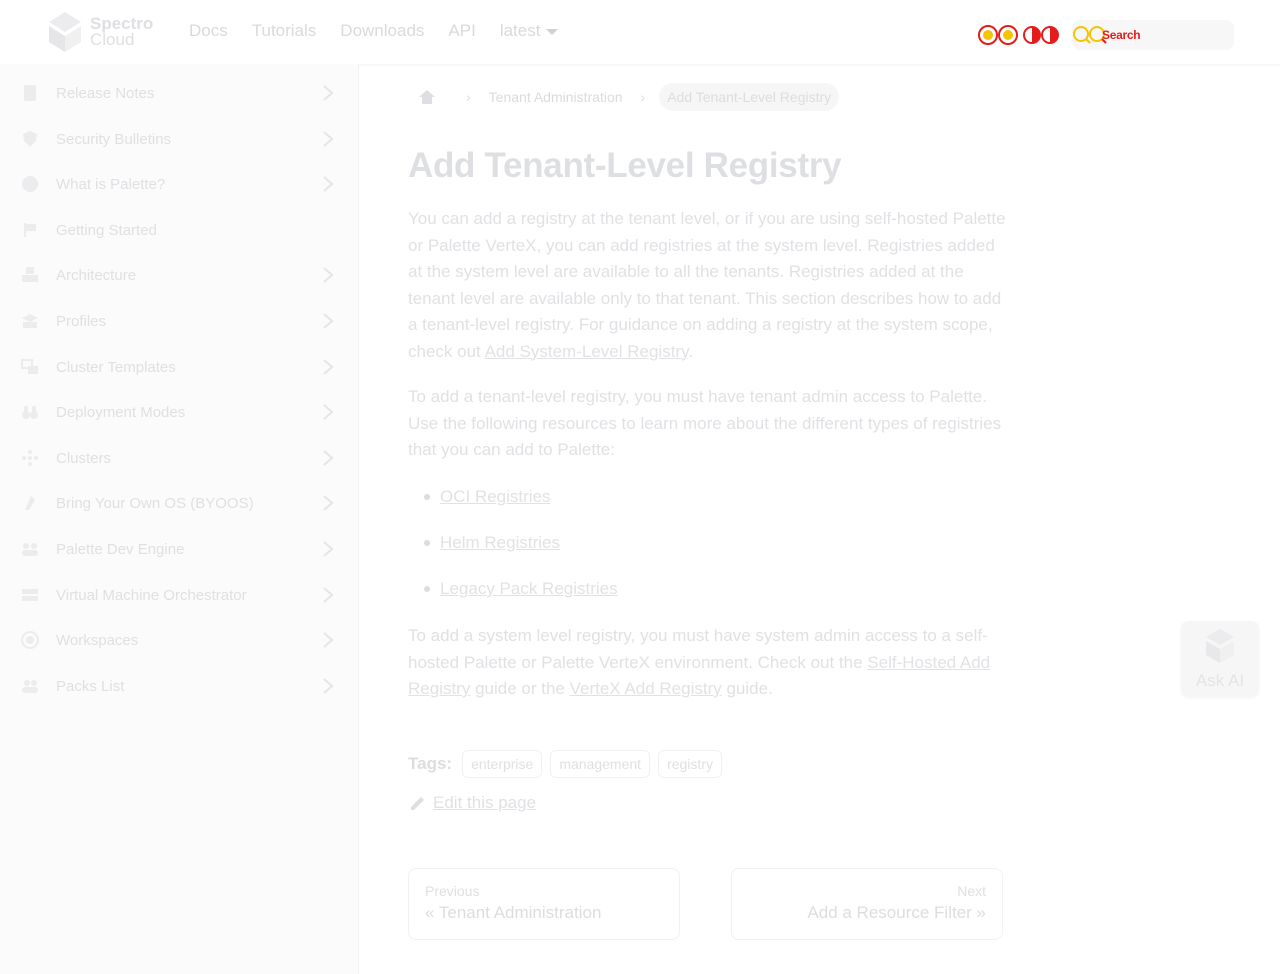 This screenshot has width=1280, height=974. Describe the element at coordinates (587, 351) in the screenshot. I see `add-system-level-registry-link: Add System-Level Registry` at that location.